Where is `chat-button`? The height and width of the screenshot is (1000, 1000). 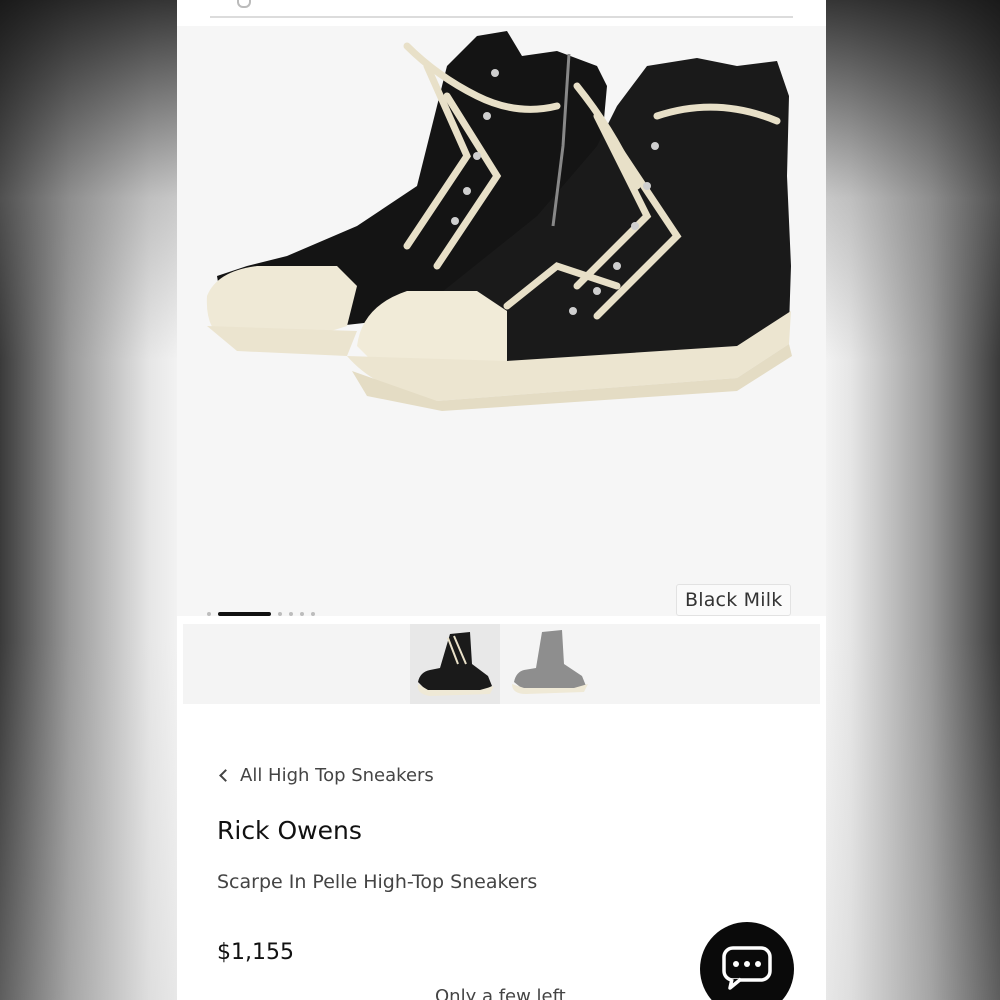
chat-button is located at coordinates (747, 961).